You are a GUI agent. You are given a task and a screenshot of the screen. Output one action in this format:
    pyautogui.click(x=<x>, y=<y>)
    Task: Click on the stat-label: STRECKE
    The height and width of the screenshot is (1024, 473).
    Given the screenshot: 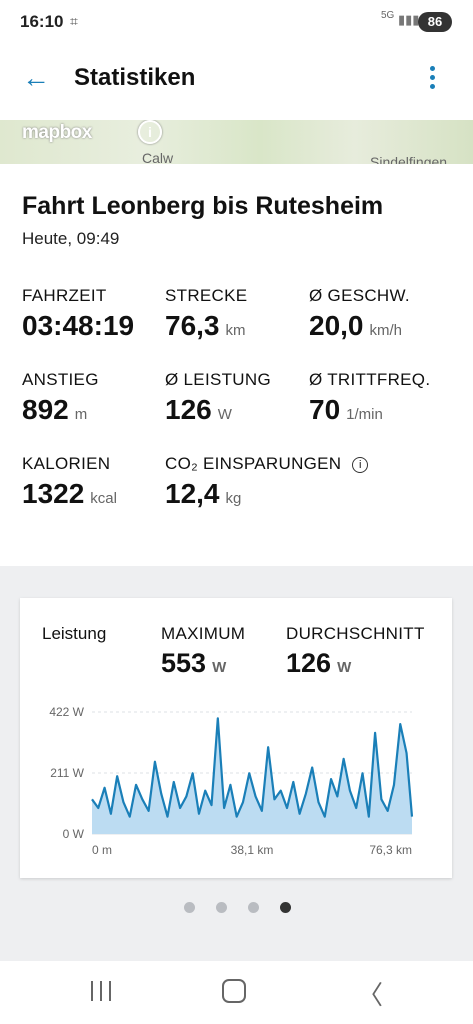 What is the action you would take?
    pyautogui.click(x=206, y=295)
    